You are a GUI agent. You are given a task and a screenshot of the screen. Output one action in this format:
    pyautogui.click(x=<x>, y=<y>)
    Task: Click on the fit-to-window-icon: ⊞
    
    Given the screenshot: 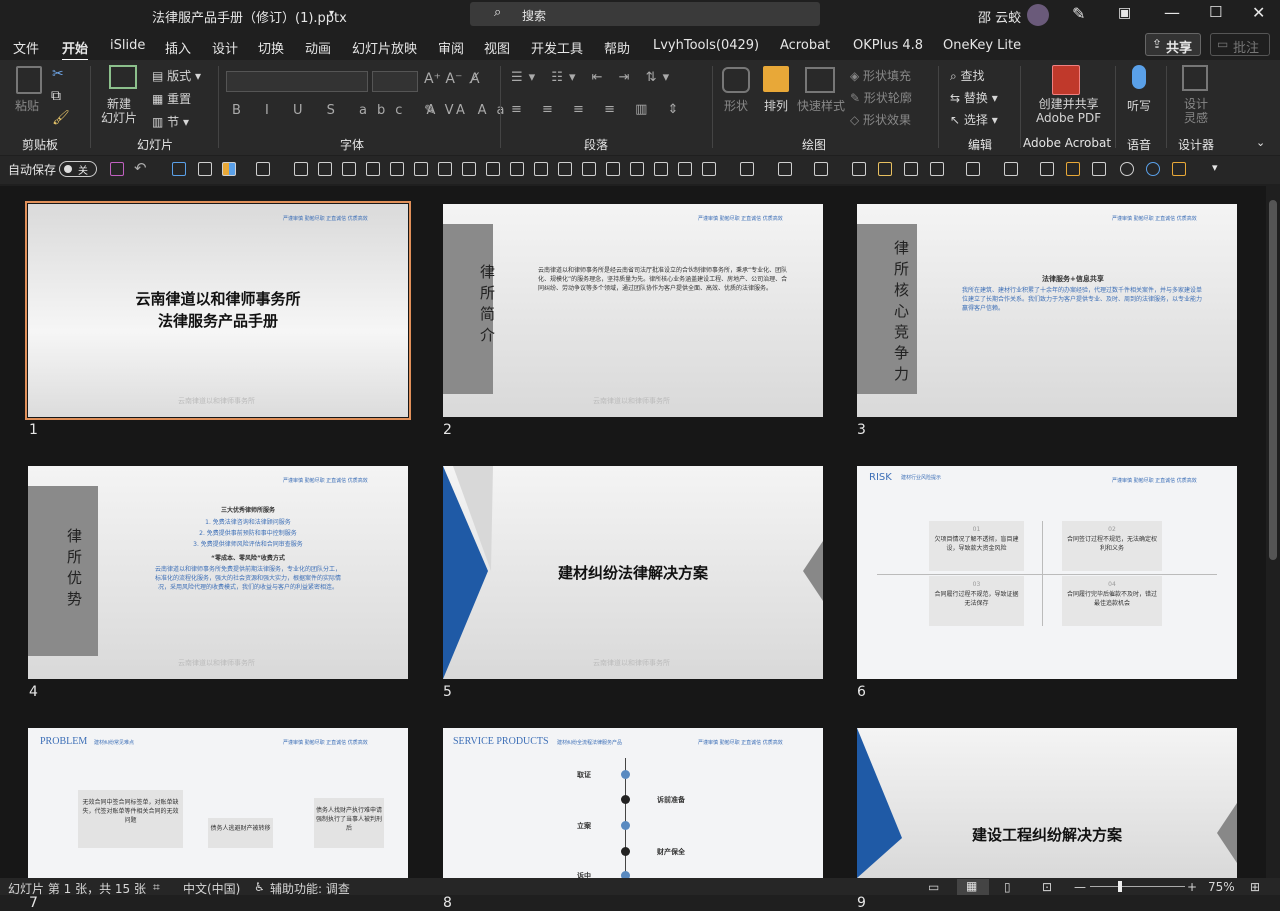 What is the action you would take?
    pyautogui.click(x=1255, y=887)
    